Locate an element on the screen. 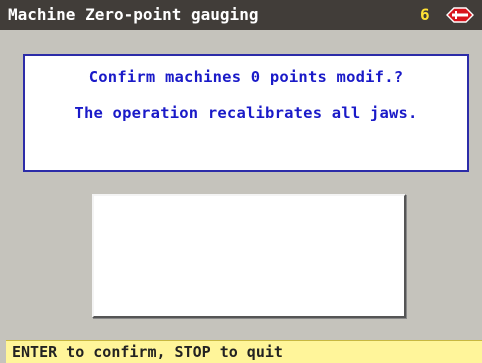 The height and width of the screenshot is (363, 482). confirmation-question: Confirm machines 0 points modif.? is located at coordinates (246, 77).